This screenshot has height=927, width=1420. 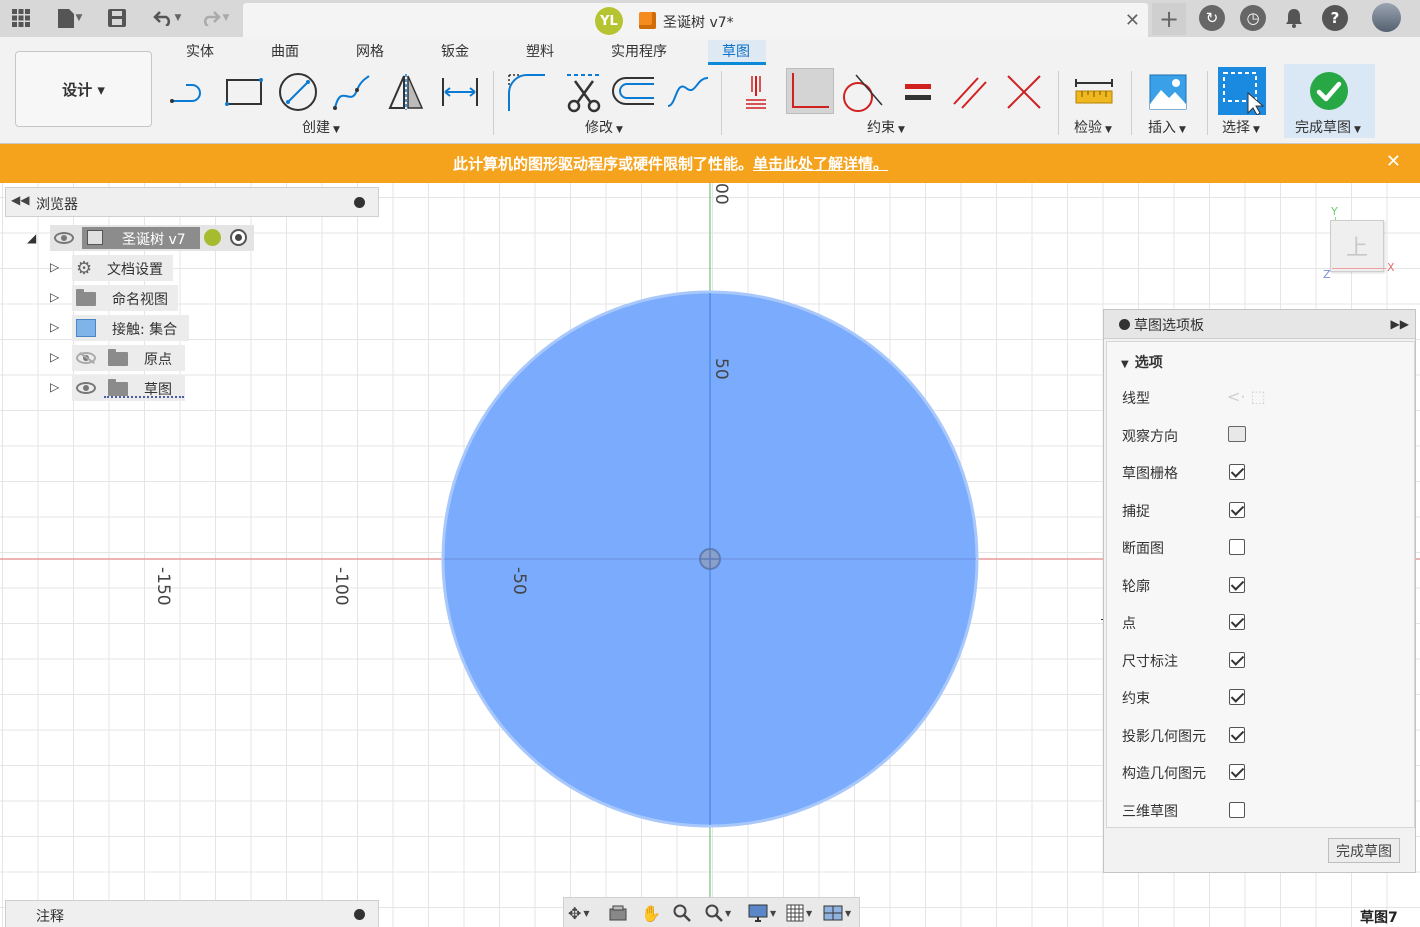 What do you see at coordinates (1237, 697) in the screenshot?
I see `constraints-checkbox` at bounding box center [1237, 697].